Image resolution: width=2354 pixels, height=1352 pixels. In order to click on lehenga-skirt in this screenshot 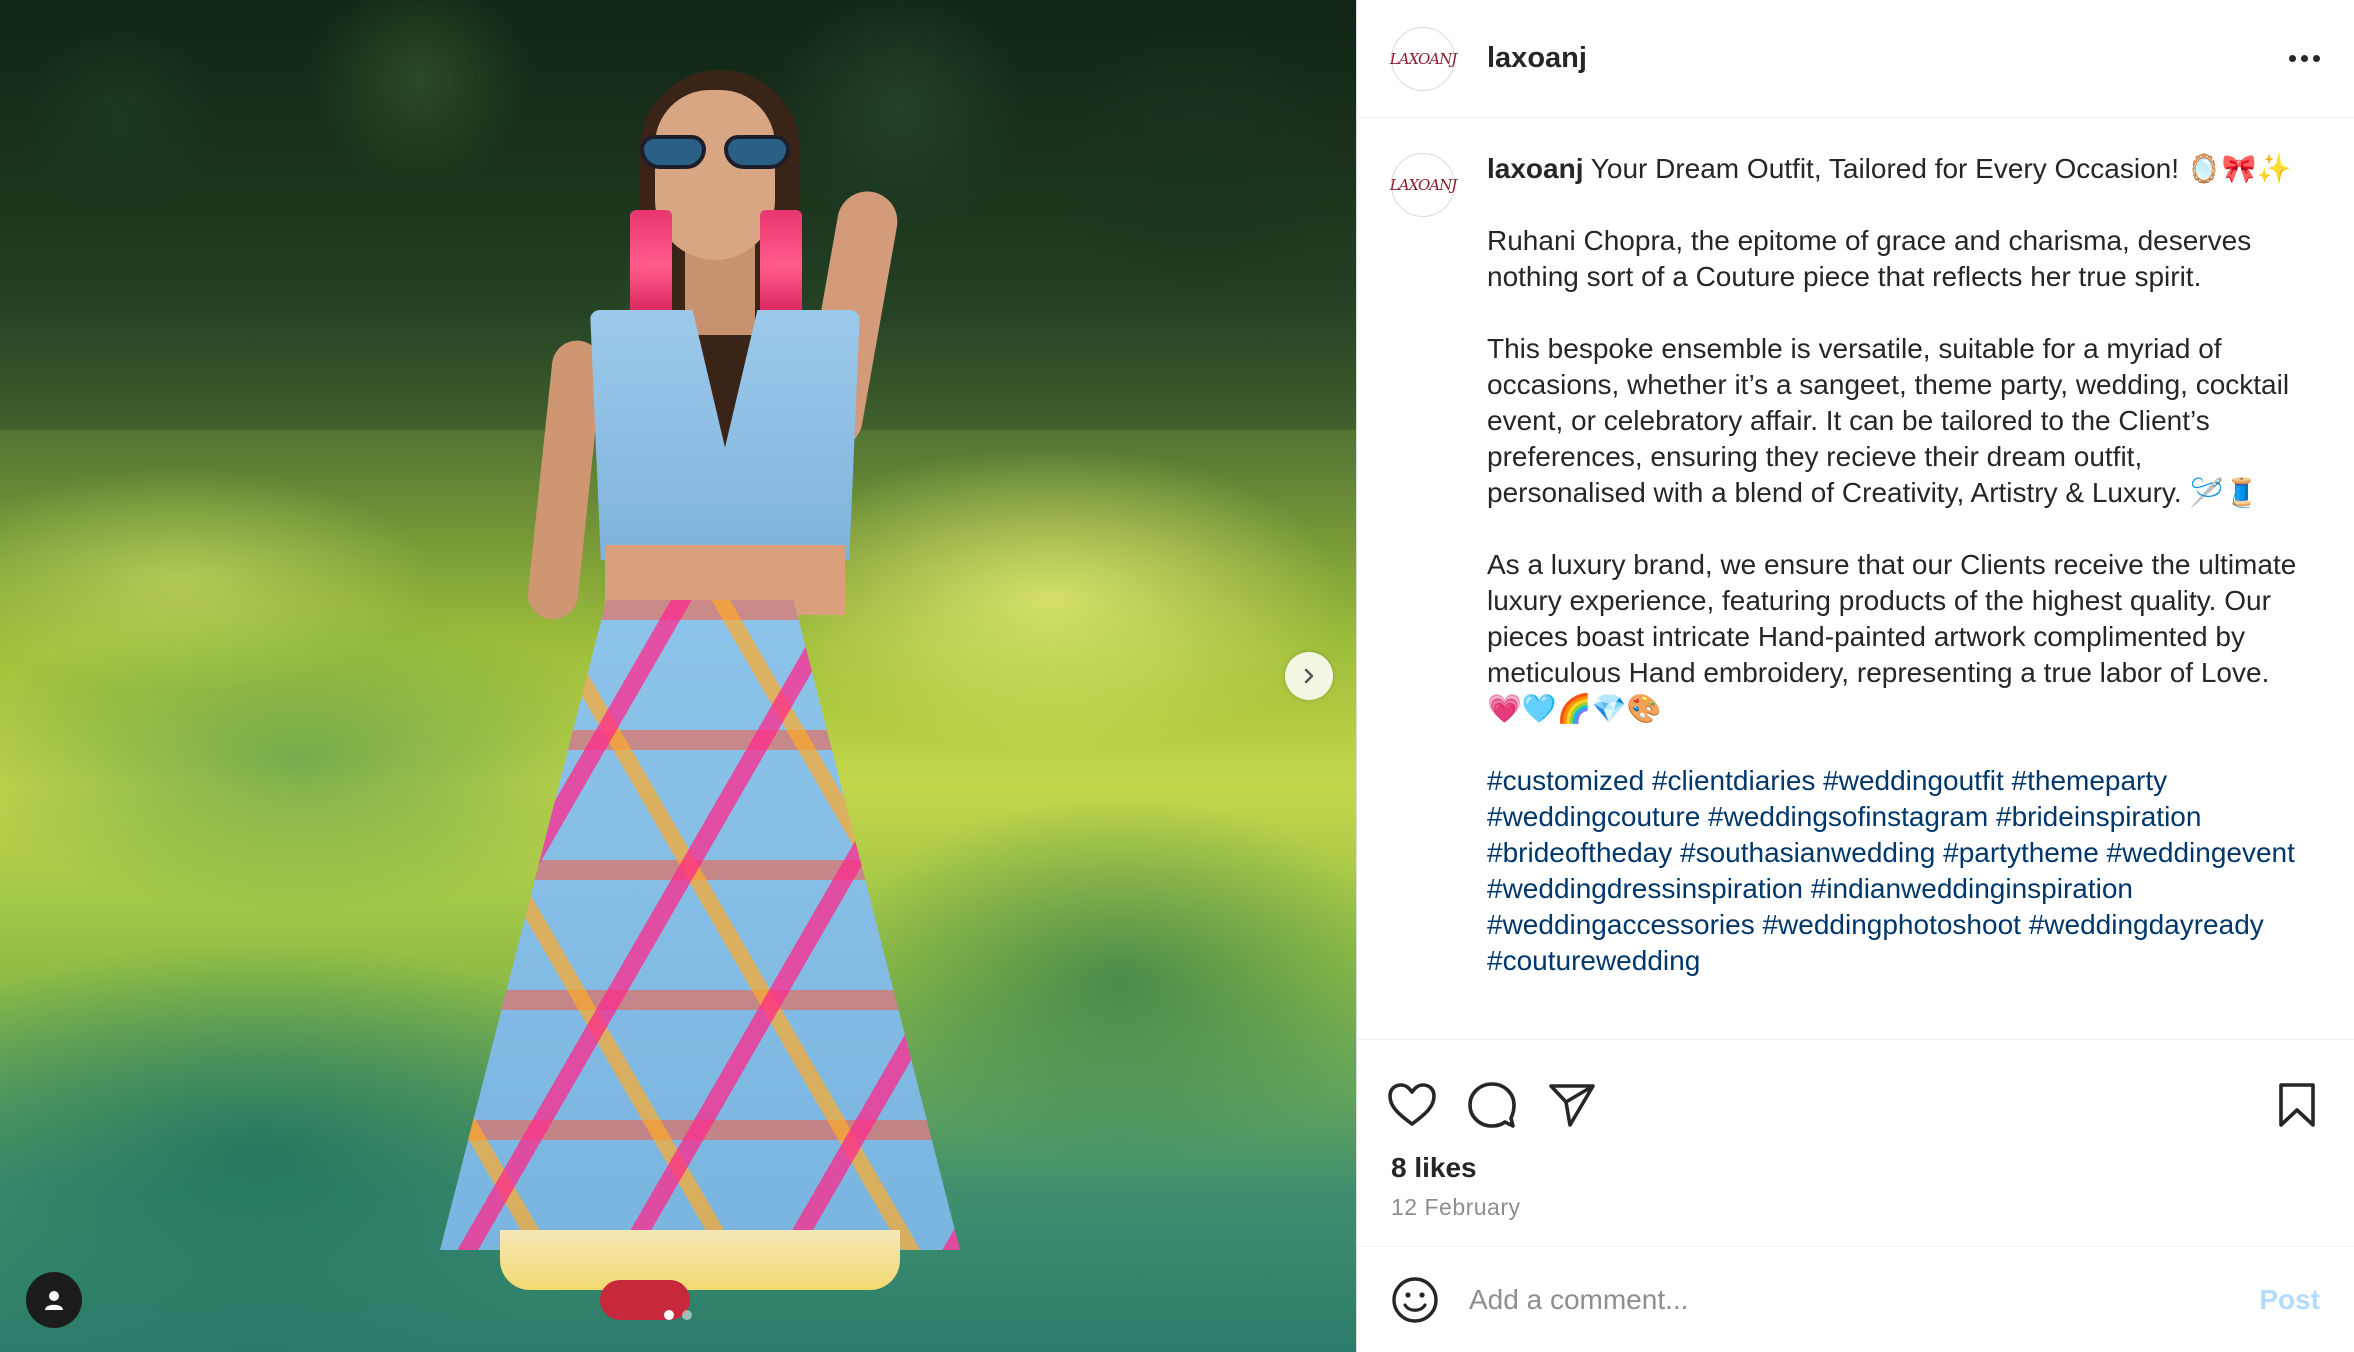, I will do `click(700, 925)`.